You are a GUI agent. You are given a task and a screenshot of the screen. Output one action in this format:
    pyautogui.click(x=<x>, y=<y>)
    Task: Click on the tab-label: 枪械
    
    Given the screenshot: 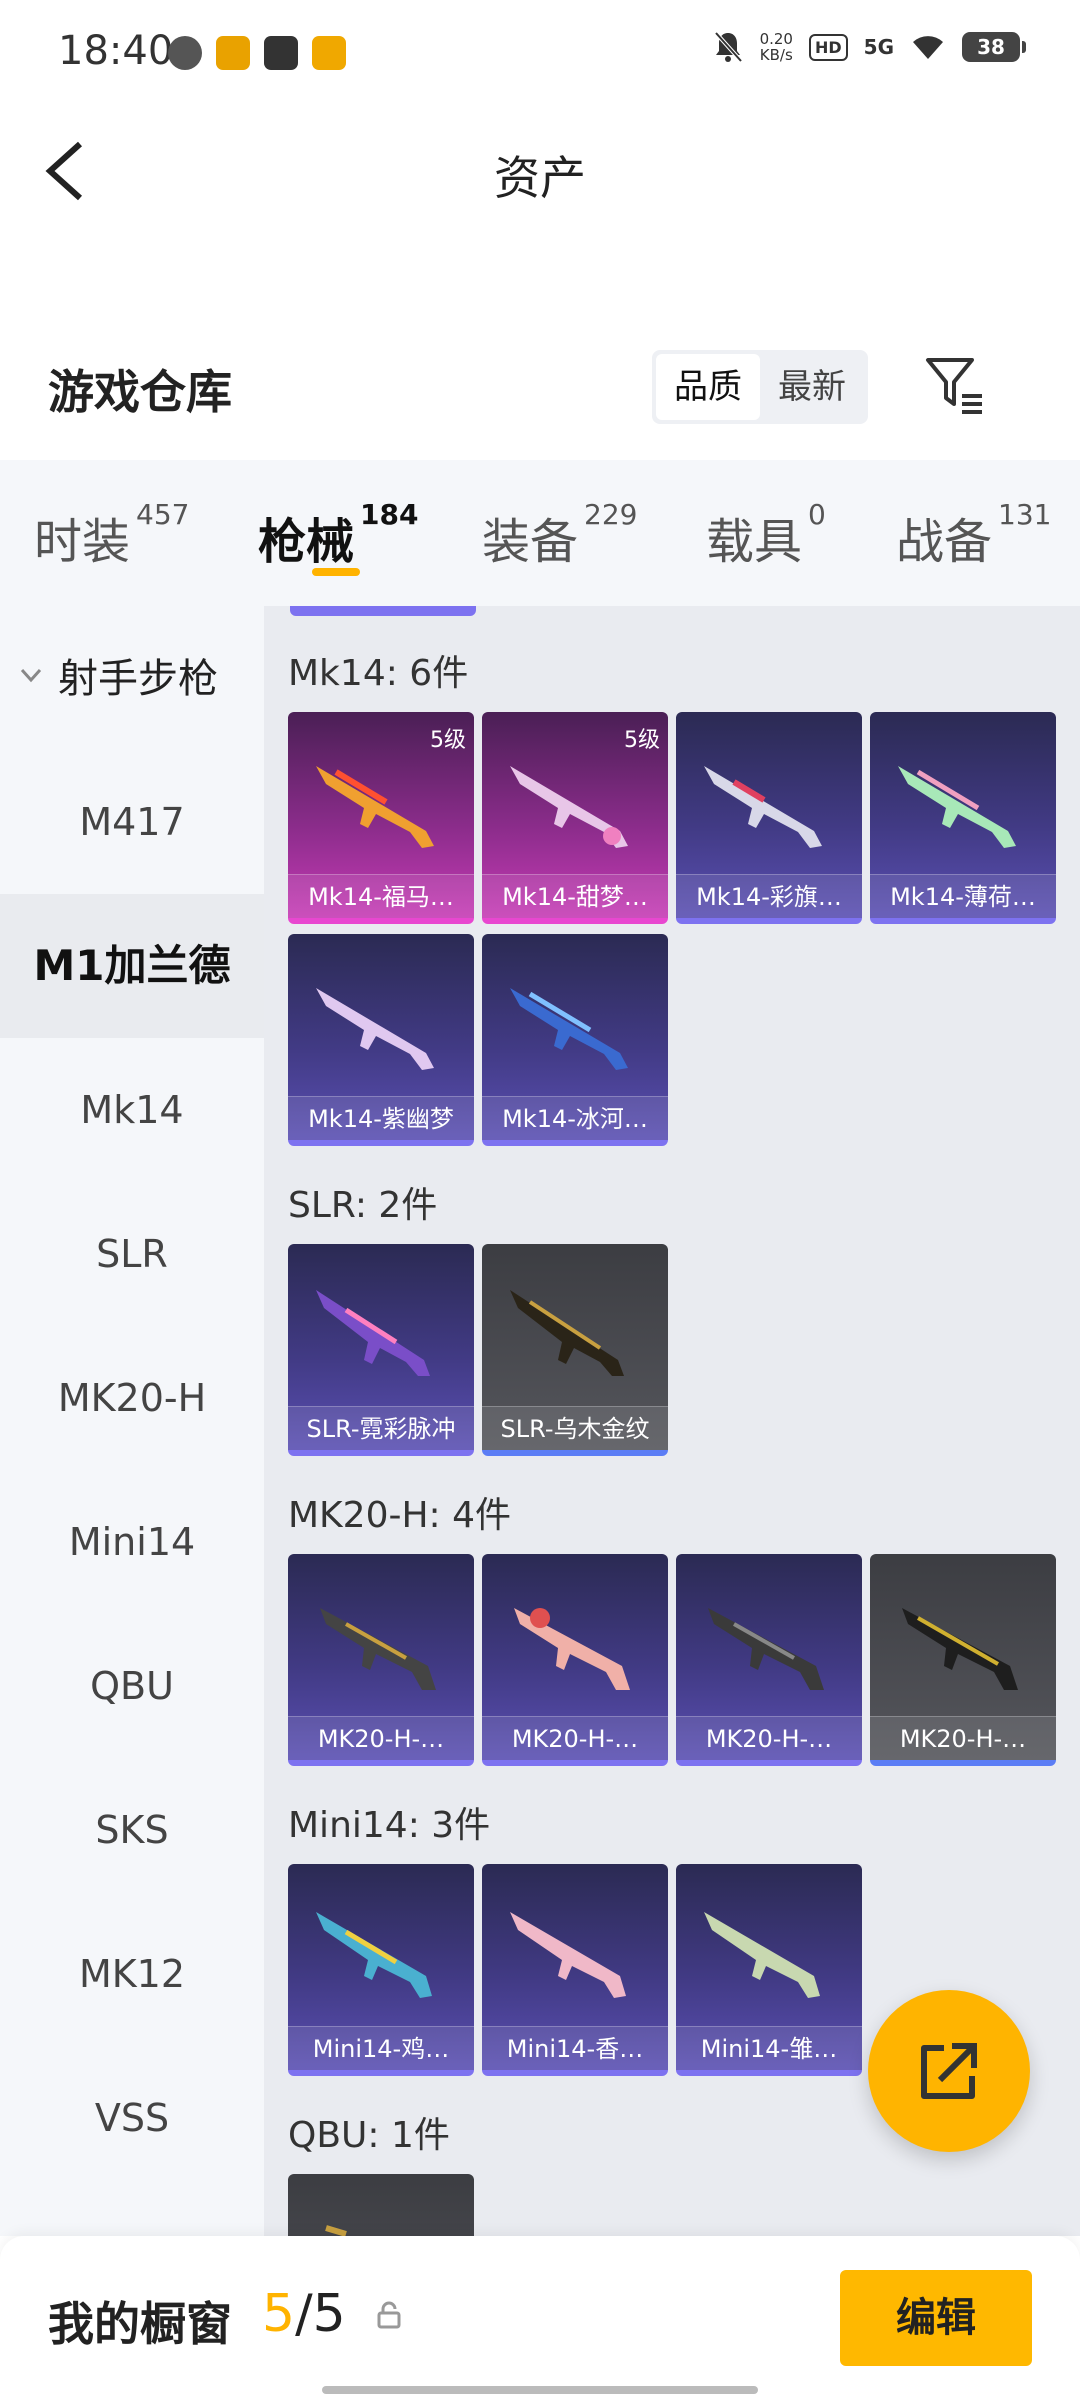 What is the action you would take?
    pyautogui.click(x=306, y=542)
    